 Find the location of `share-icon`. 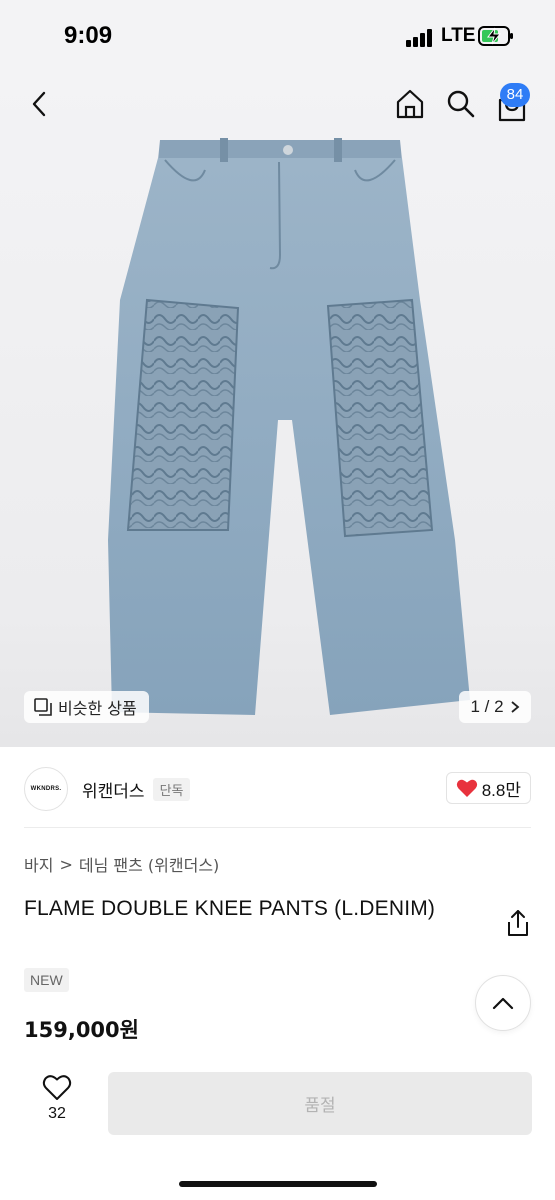

share-icon is located at coordinates (518, 923).